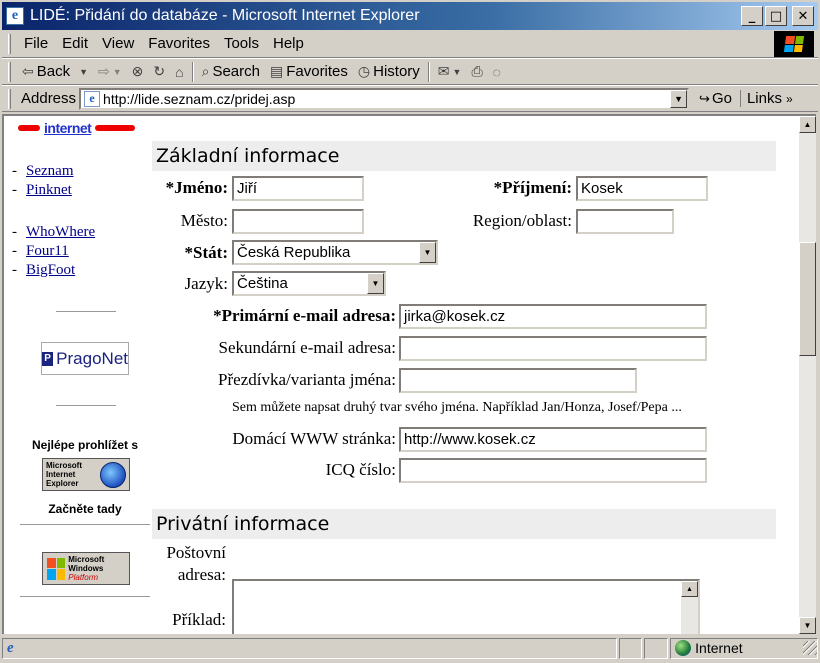 This screenshot has width=820, height=663. Describe the element at coordinates (807, 625) in the screenshot. I see `scroll-down-icon: ▼` at that location.